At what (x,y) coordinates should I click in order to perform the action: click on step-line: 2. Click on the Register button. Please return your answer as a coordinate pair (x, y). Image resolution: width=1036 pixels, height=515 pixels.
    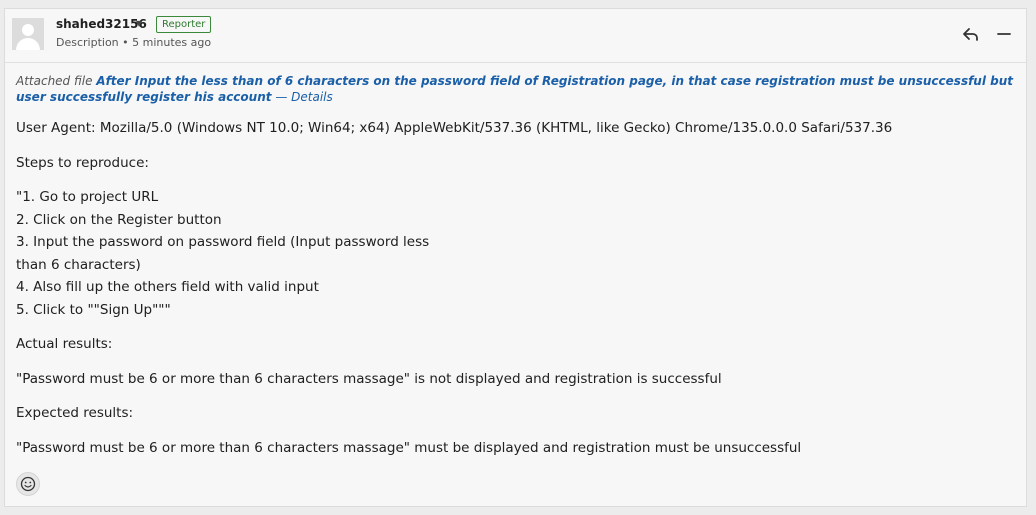
    Looking at the image, I should click on (119, 219).